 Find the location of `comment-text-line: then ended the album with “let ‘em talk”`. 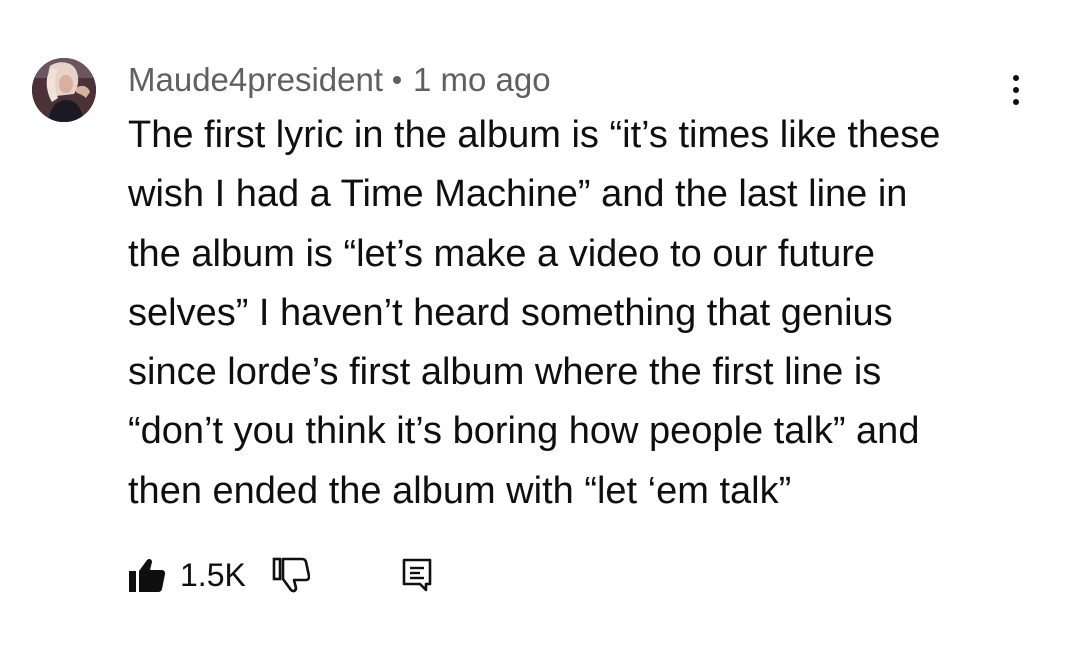

comment-text-line: then ended the album with “let ‘em talk” is located at coordinates (460, 490).